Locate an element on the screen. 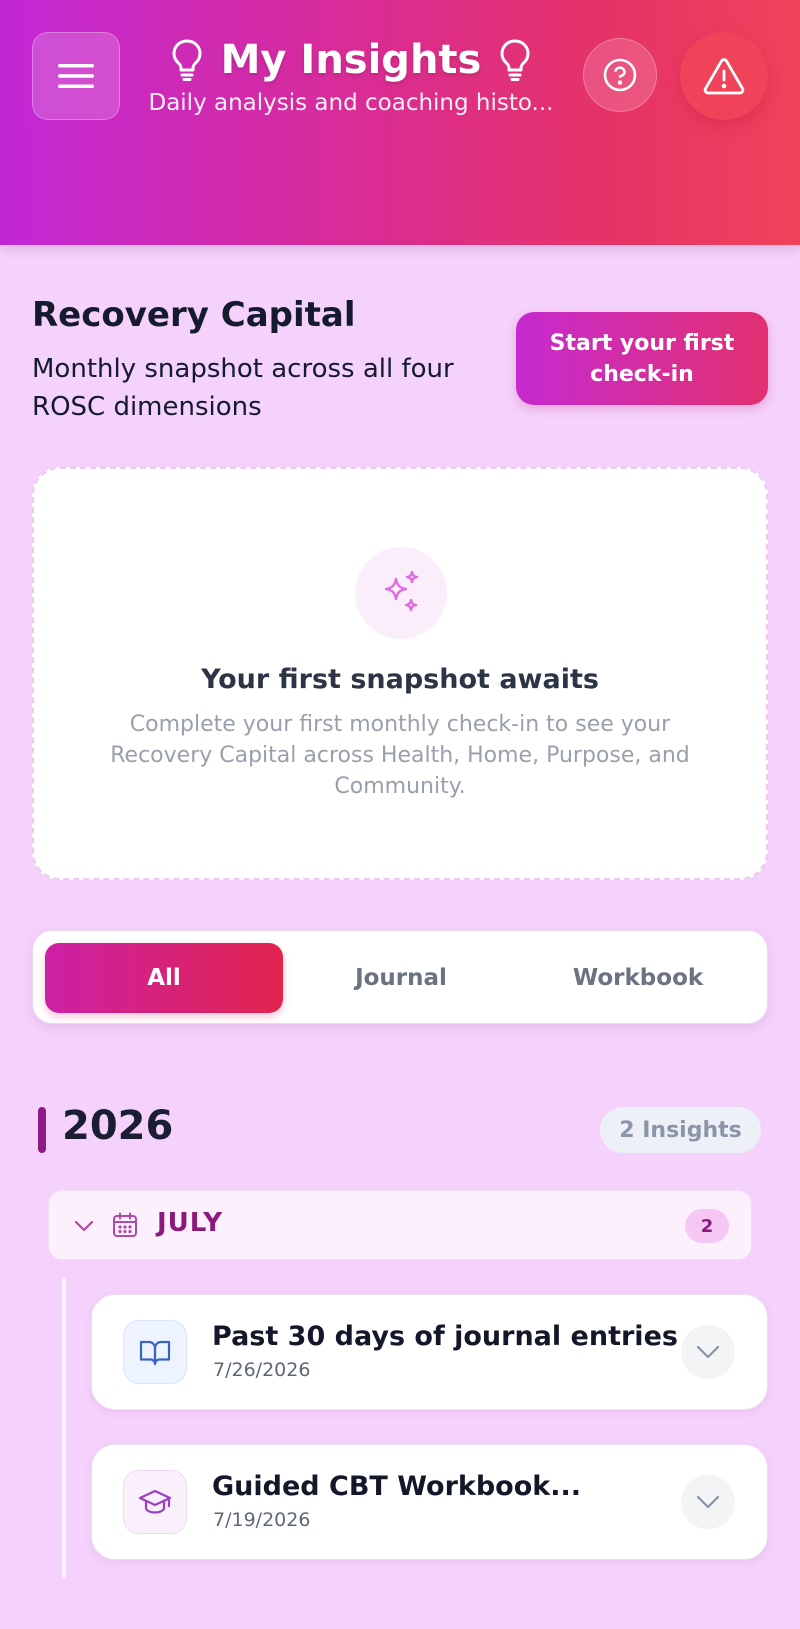 This screenshot has height=1629, width=800. empty-snapshot-title: Your first snapshot awaits is located at coordinates (400, 679).